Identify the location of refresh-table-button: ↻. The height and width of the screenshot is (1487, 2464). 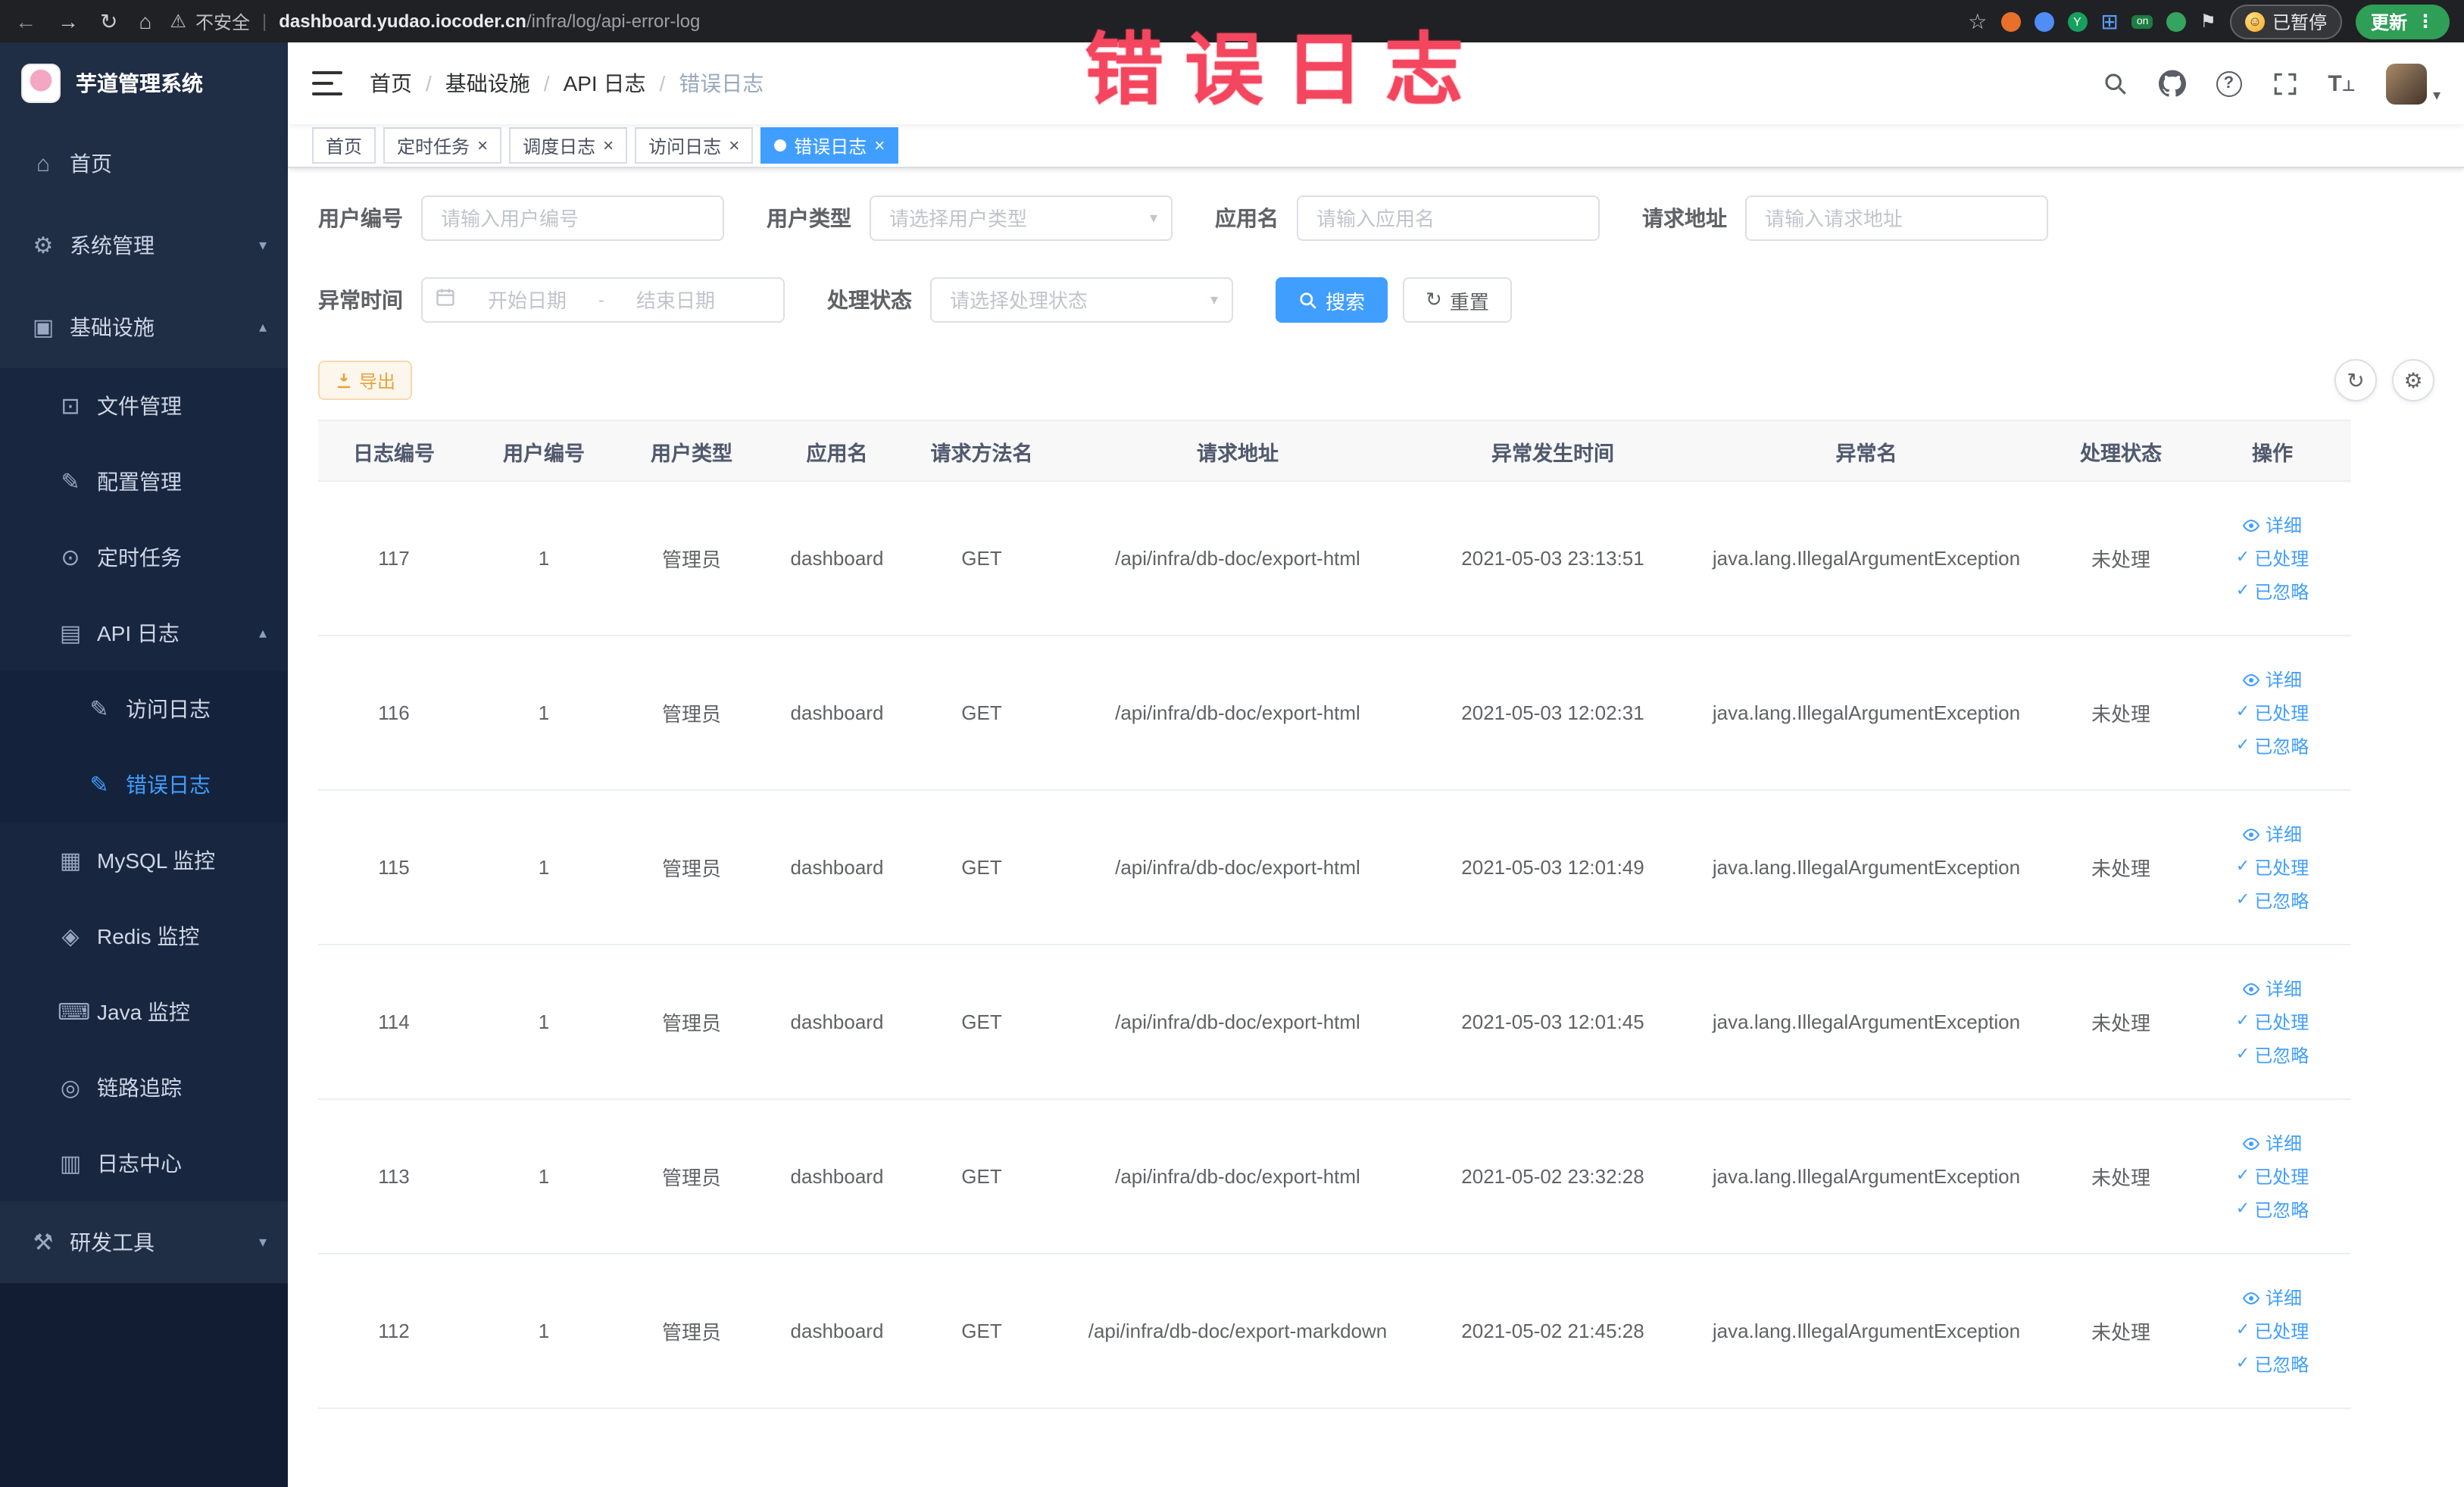
(2355, 380).